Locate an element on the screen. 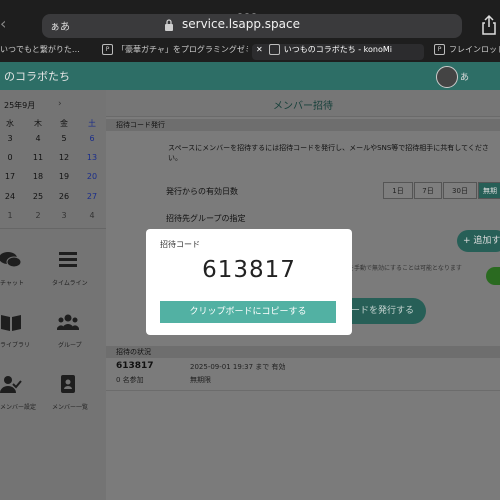 This screenshot has width=500, height=500. tab-label: いつものコラボたち - konoMi is located at coordinates (338, 49).